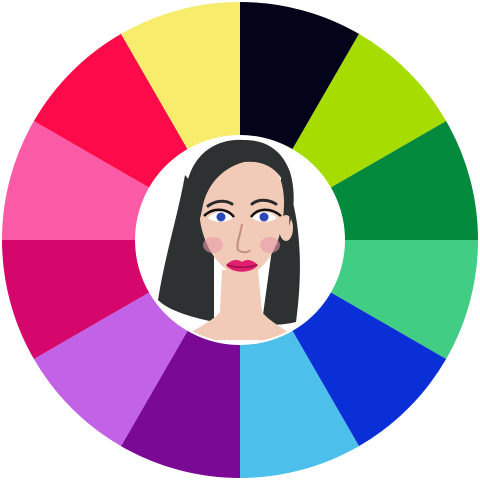 The height and width of the screenshot is (480, 480). What do you see at coordinates (213, 245) in the screenshot?
I see `left-blush` at bounding box center [213, 245].